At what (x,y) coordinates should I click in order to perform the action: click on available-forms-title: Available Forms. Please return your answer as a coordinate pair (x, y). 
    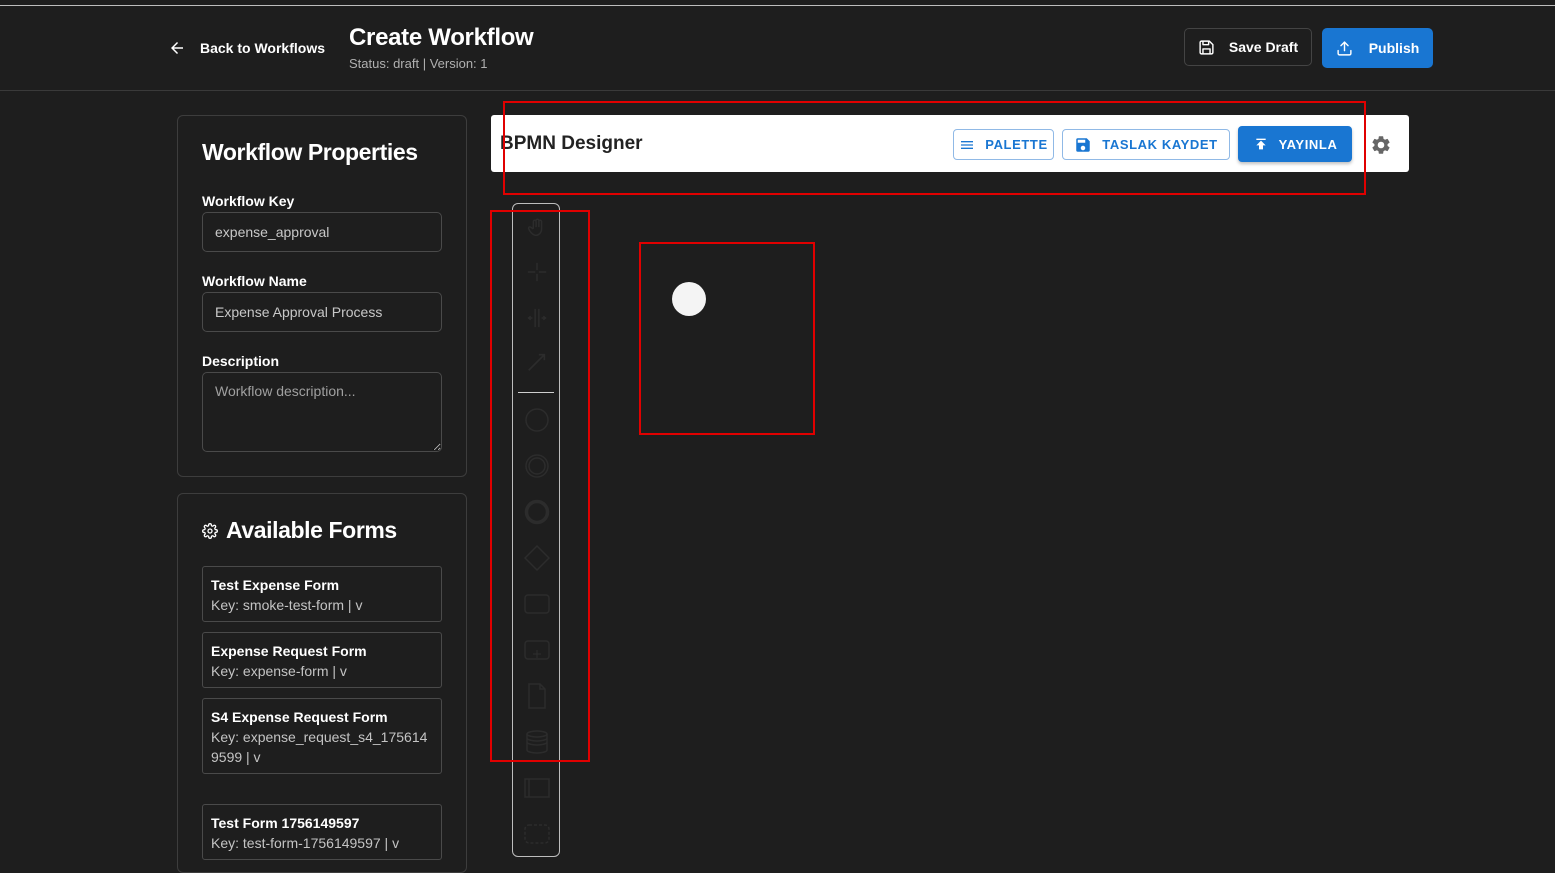
    Looking at the image, I should click on (311, 530).